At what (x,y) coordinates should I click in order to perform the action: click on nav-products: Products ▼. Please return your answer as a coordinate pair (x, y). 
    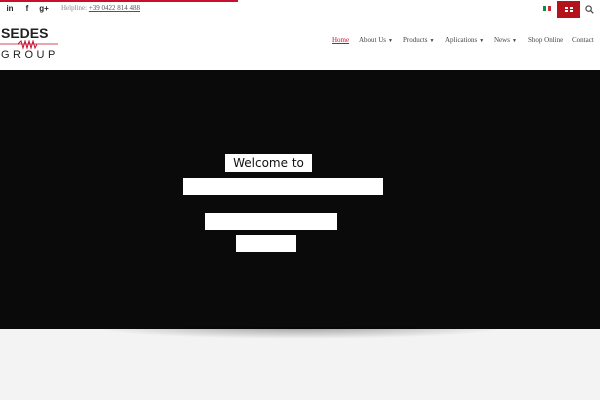
    Looking at the image, I should click on (418, 40).